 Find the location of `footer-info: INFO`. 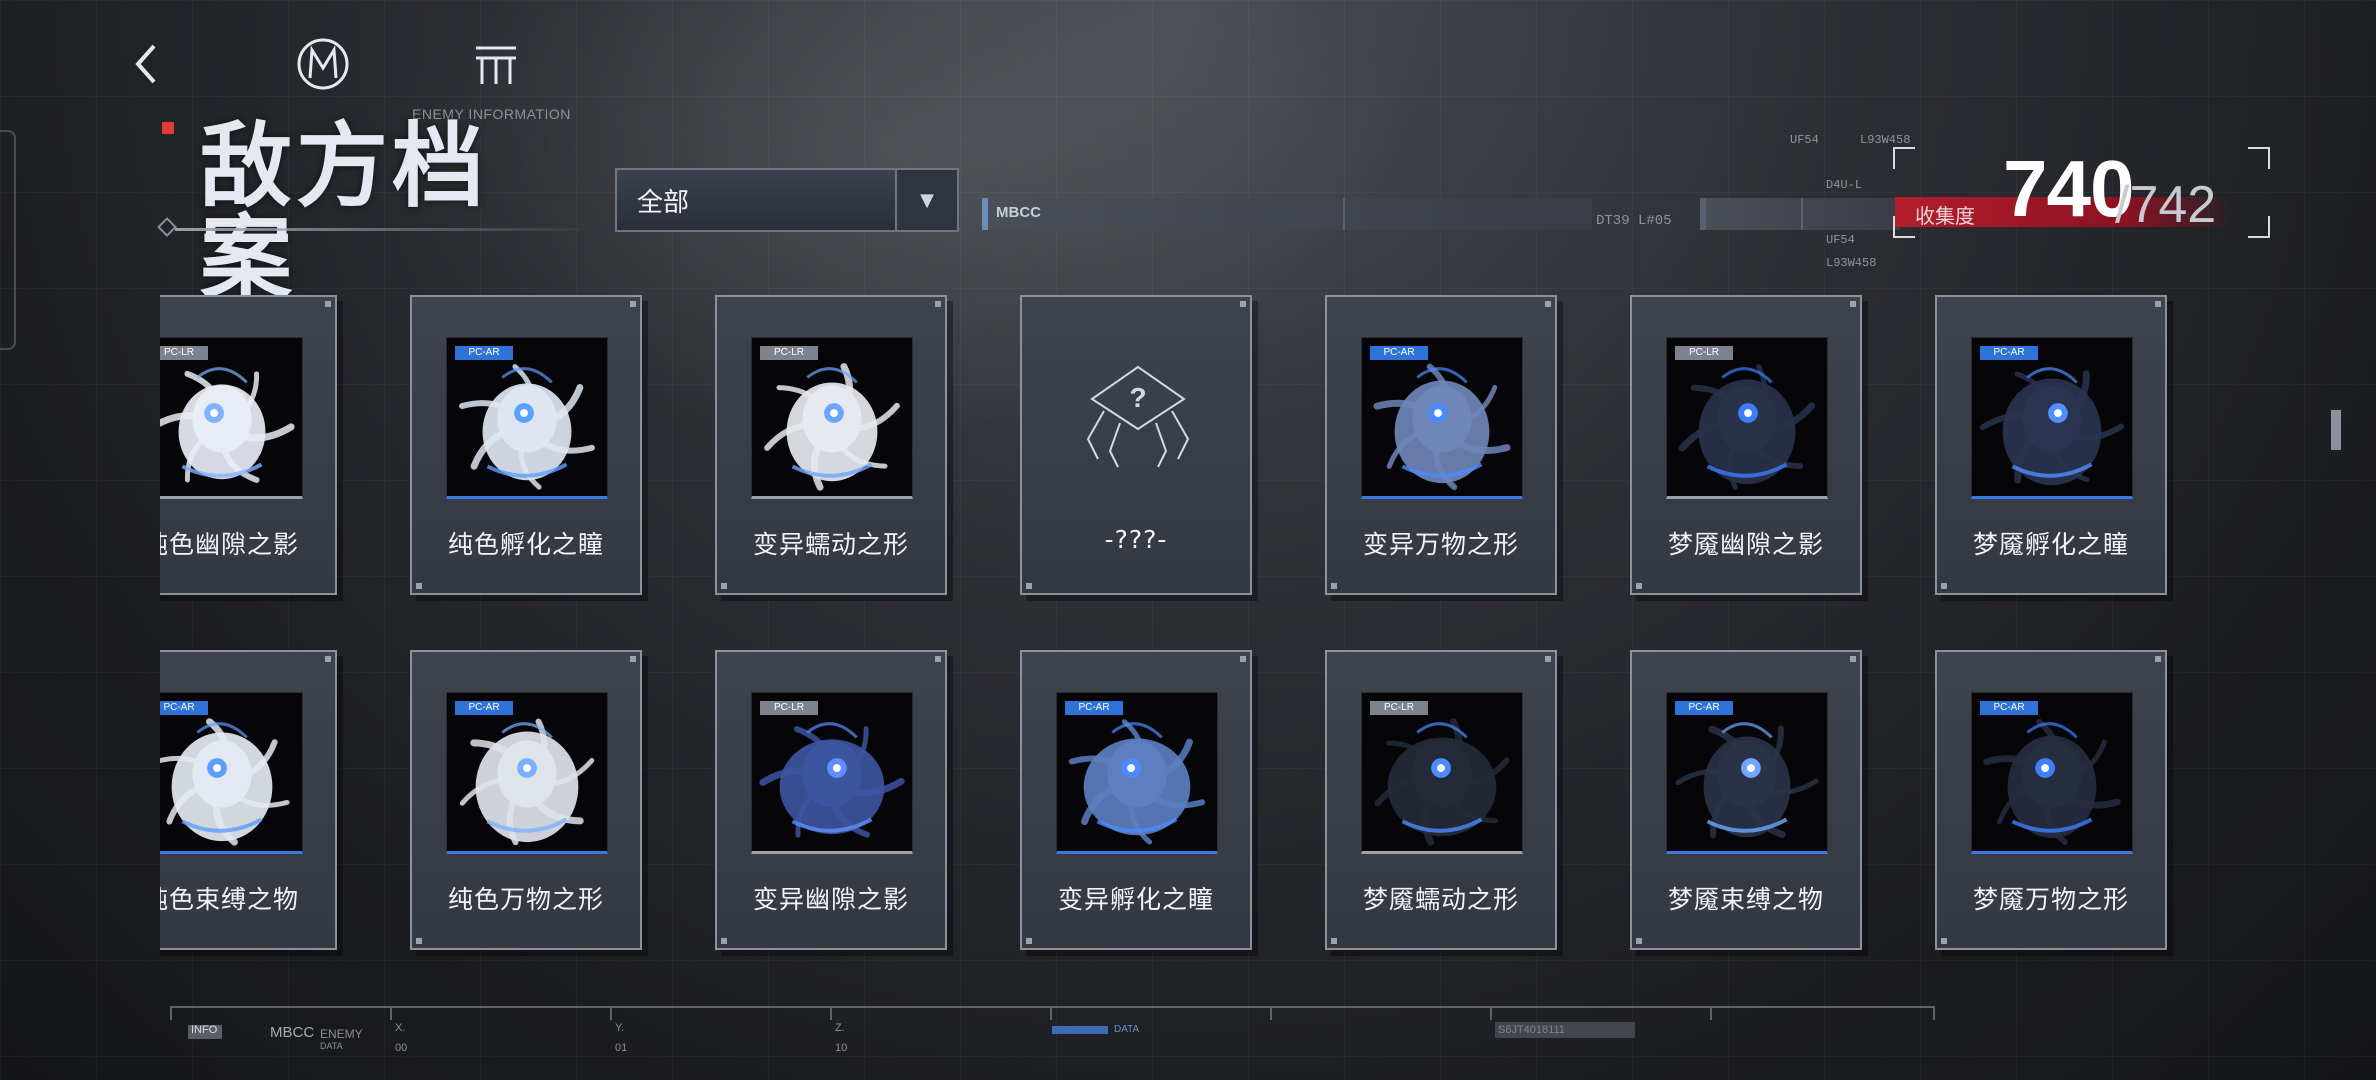

footer-info: INFO is located at coordinates (204, 1030).